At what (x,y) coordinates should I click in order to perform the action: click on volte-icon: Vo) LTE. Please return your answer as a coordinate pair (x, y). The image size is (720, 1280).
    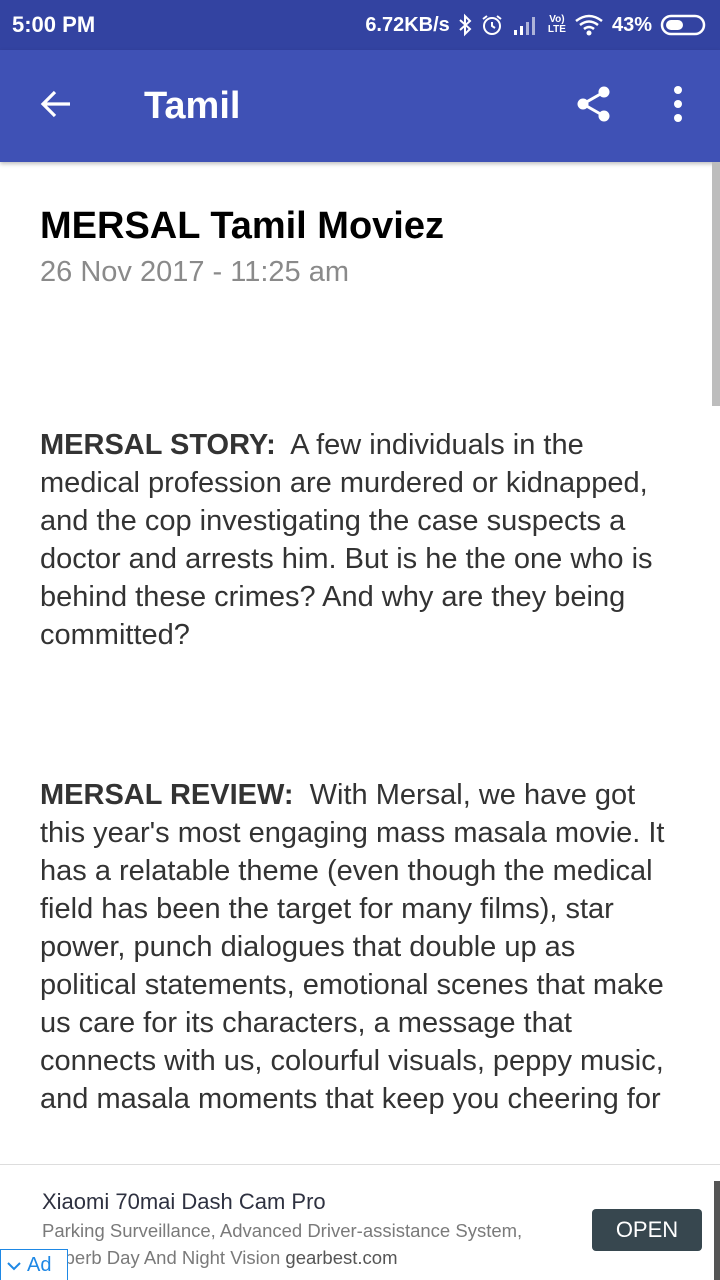
    Looking at the image, I should click on (557, 25).